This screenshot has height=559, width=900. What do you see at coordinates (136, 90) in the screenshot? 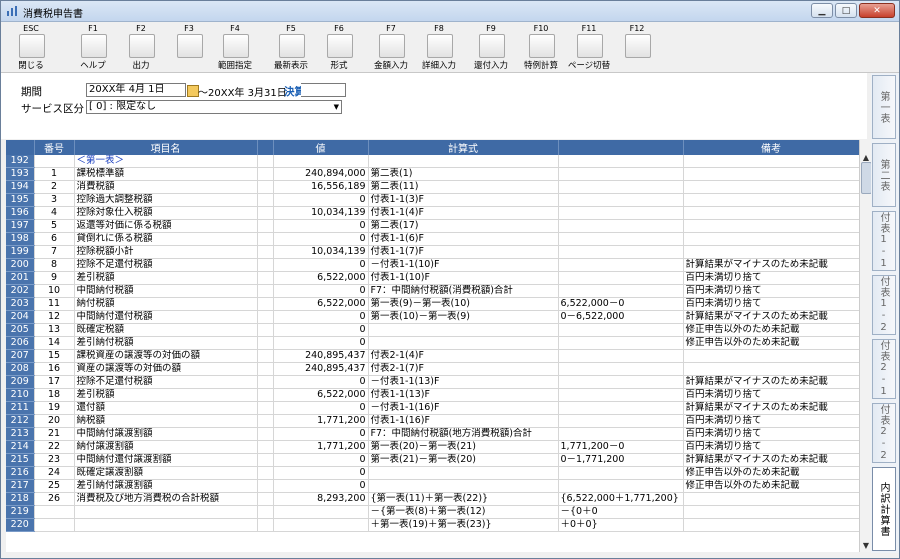
I see `period-start-field: 20XX年 4月 1日` at bounding box center [136, 90].